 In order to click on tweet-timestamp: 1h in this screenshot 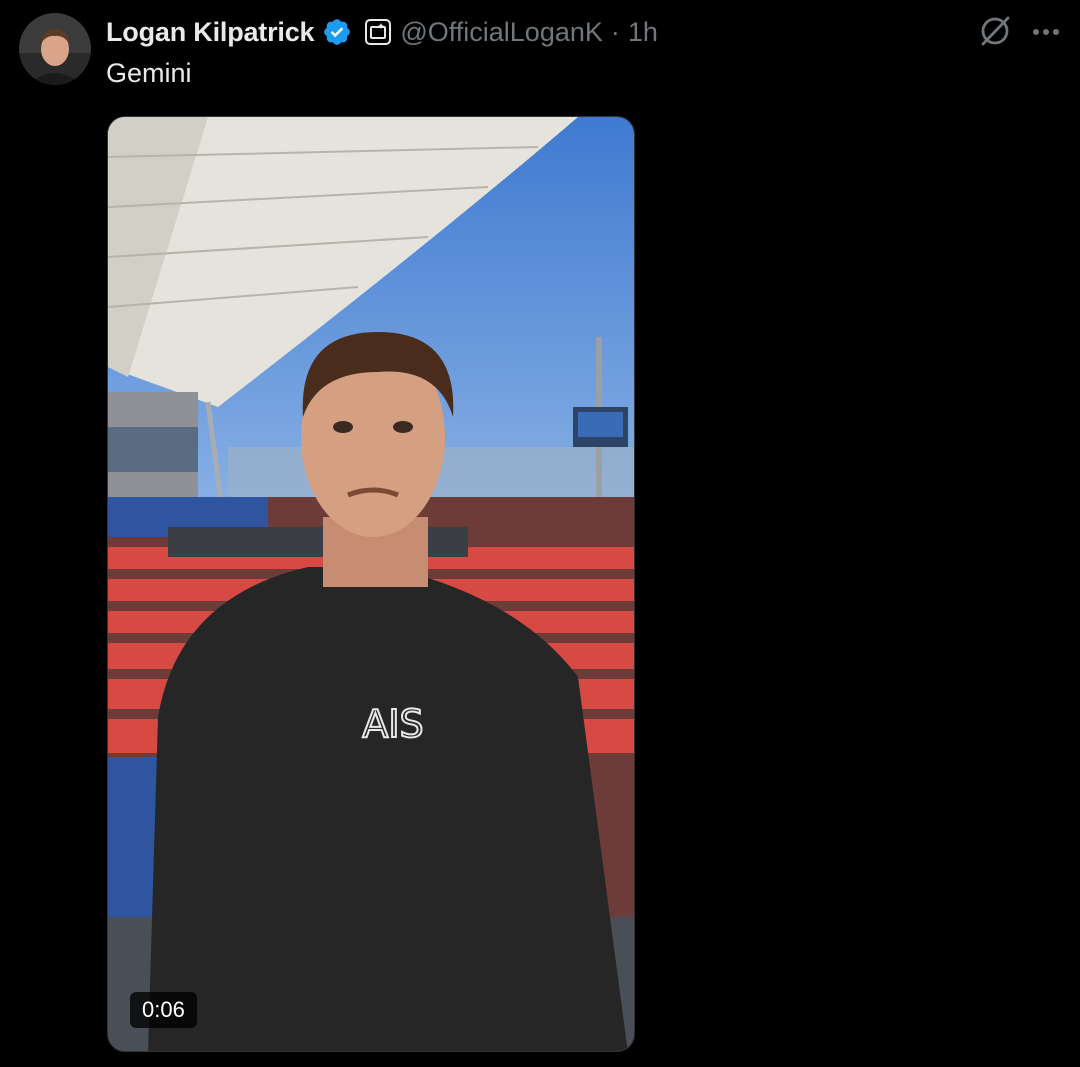, I will do `click(643, 32)`.